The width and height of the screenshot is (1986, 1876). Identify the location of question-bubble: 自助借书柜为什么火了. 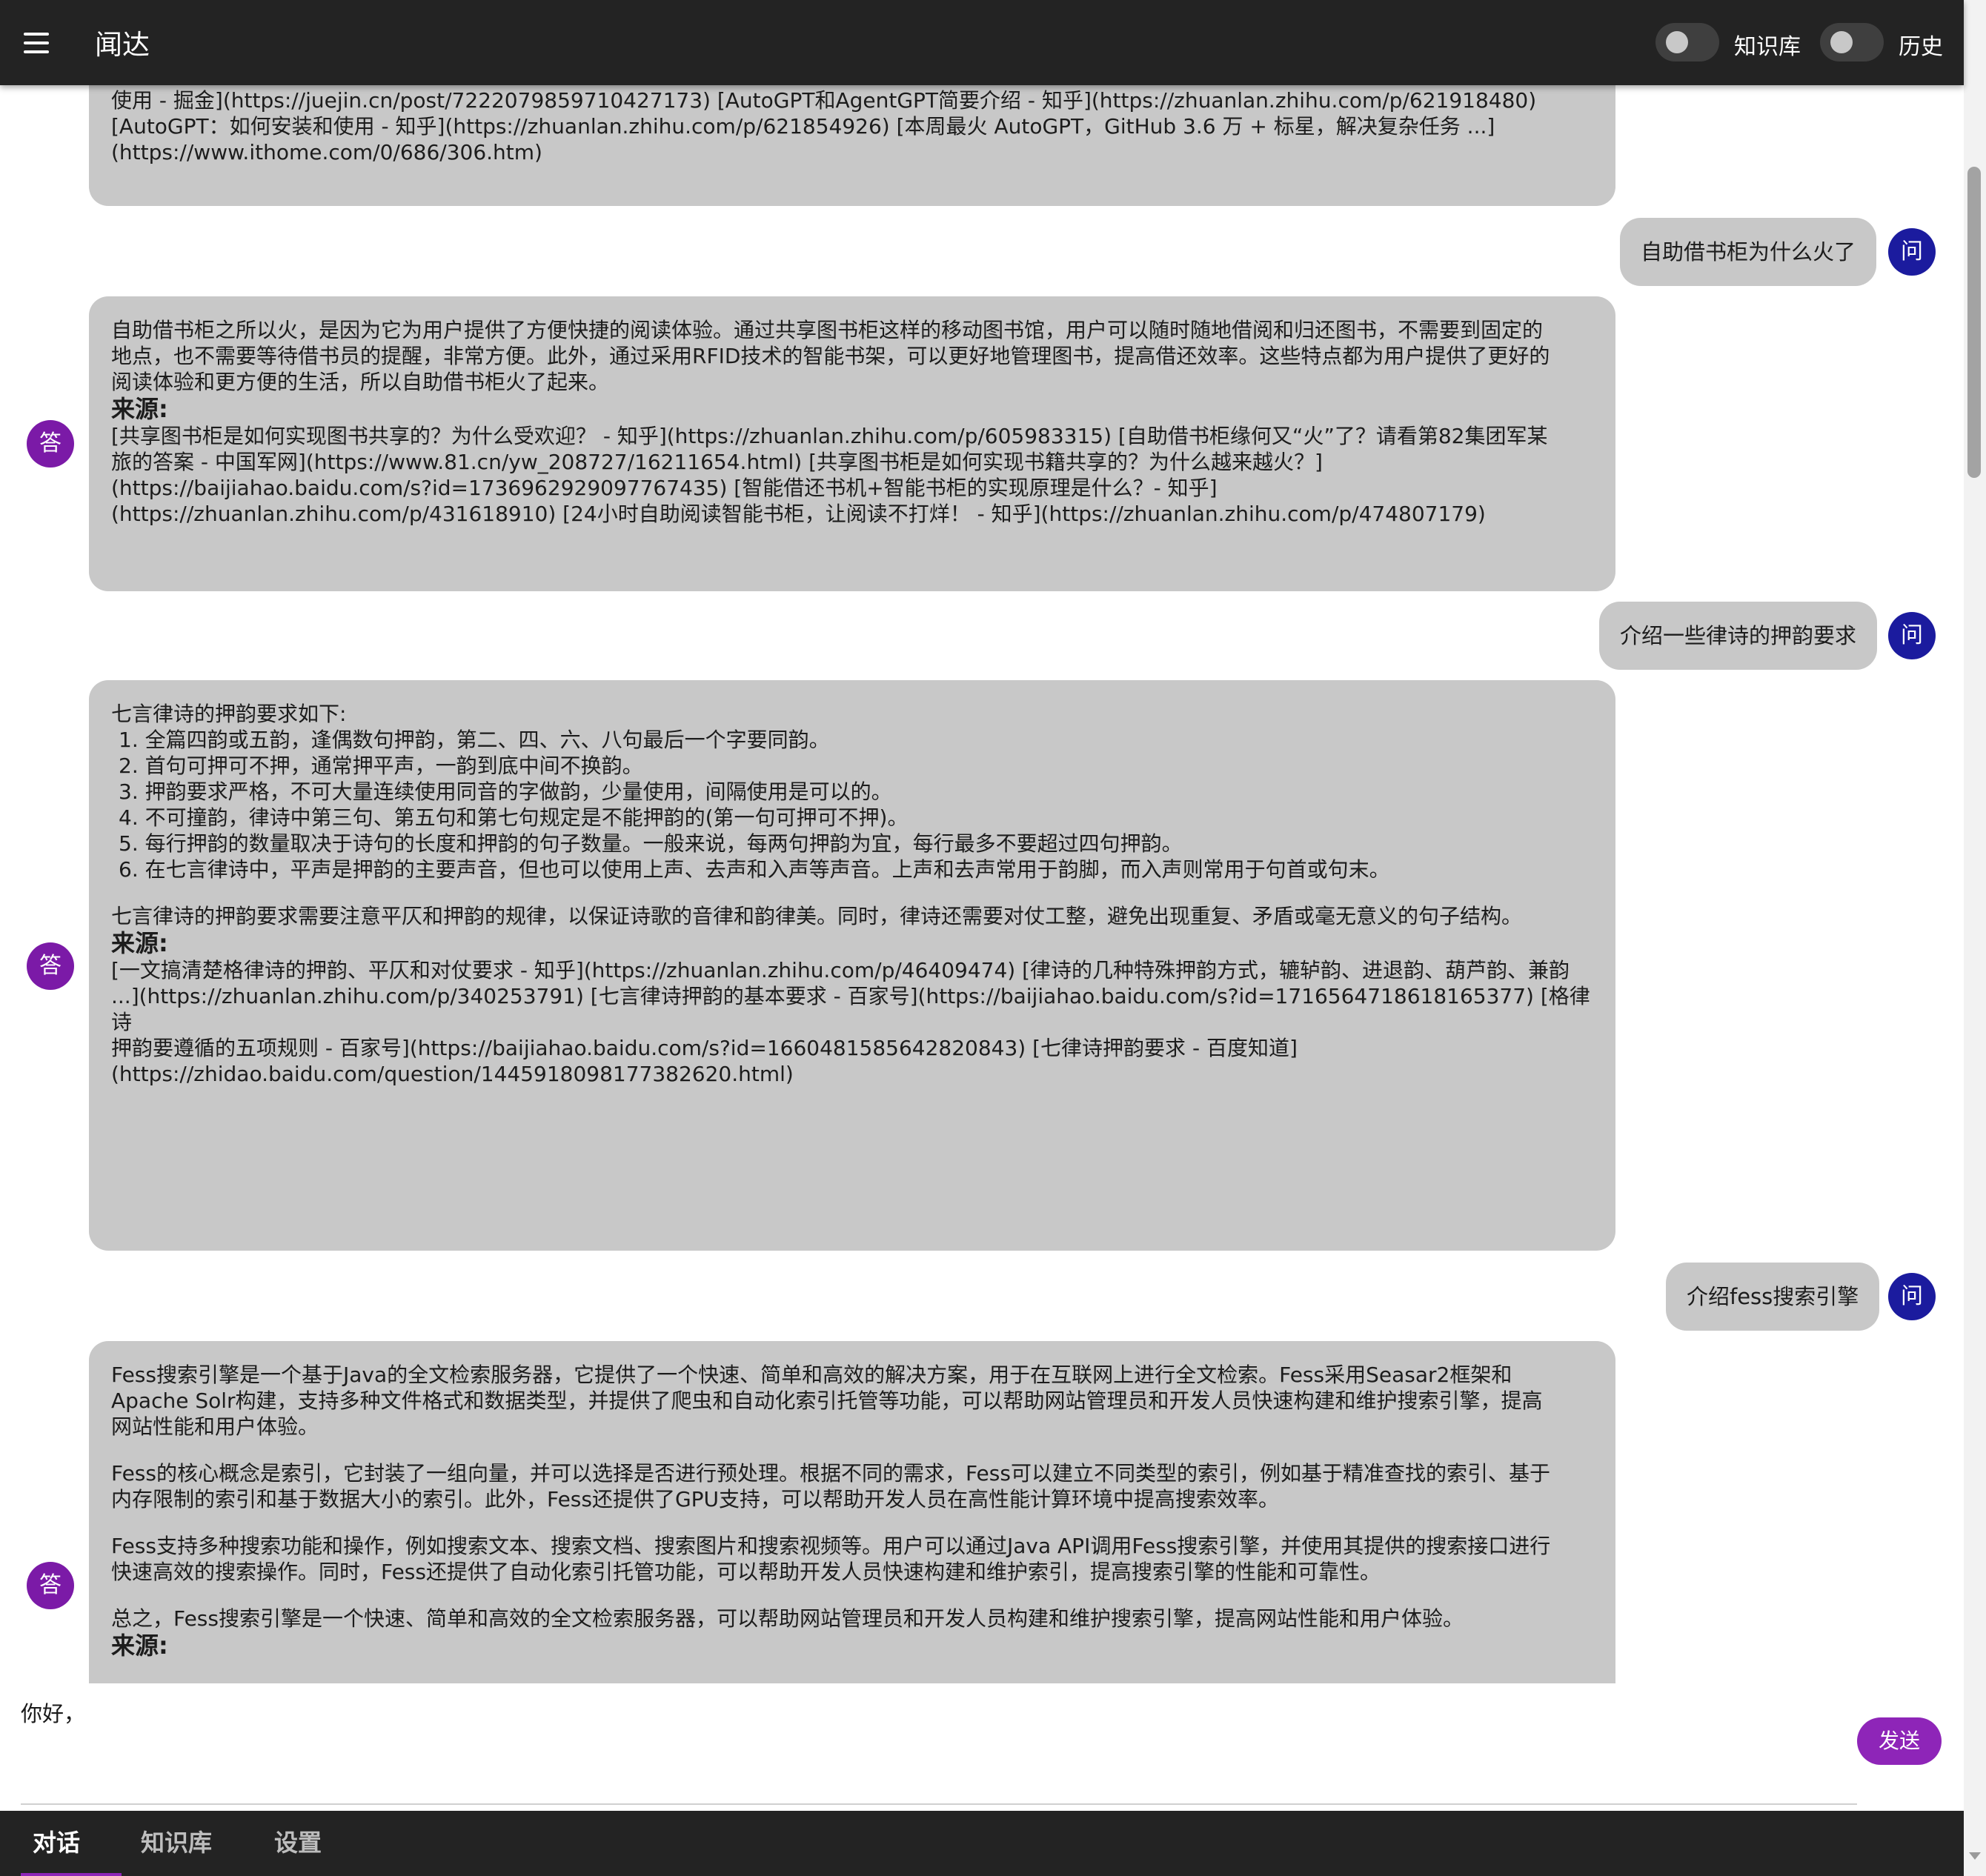
(1748, 252).